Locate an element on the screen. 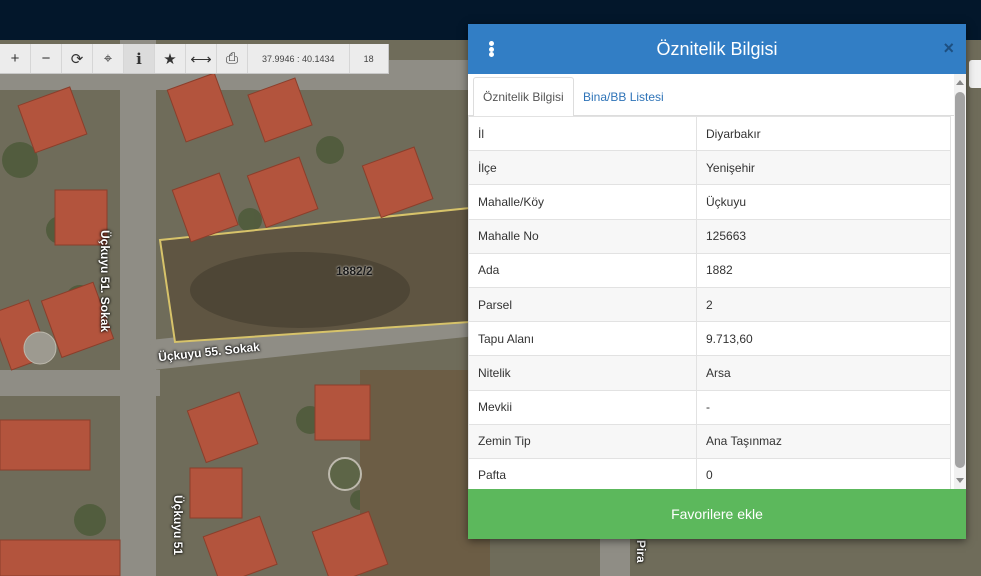  table-row: Mahalle/Köy Üçkuyu is located at coordinates (709, 202).